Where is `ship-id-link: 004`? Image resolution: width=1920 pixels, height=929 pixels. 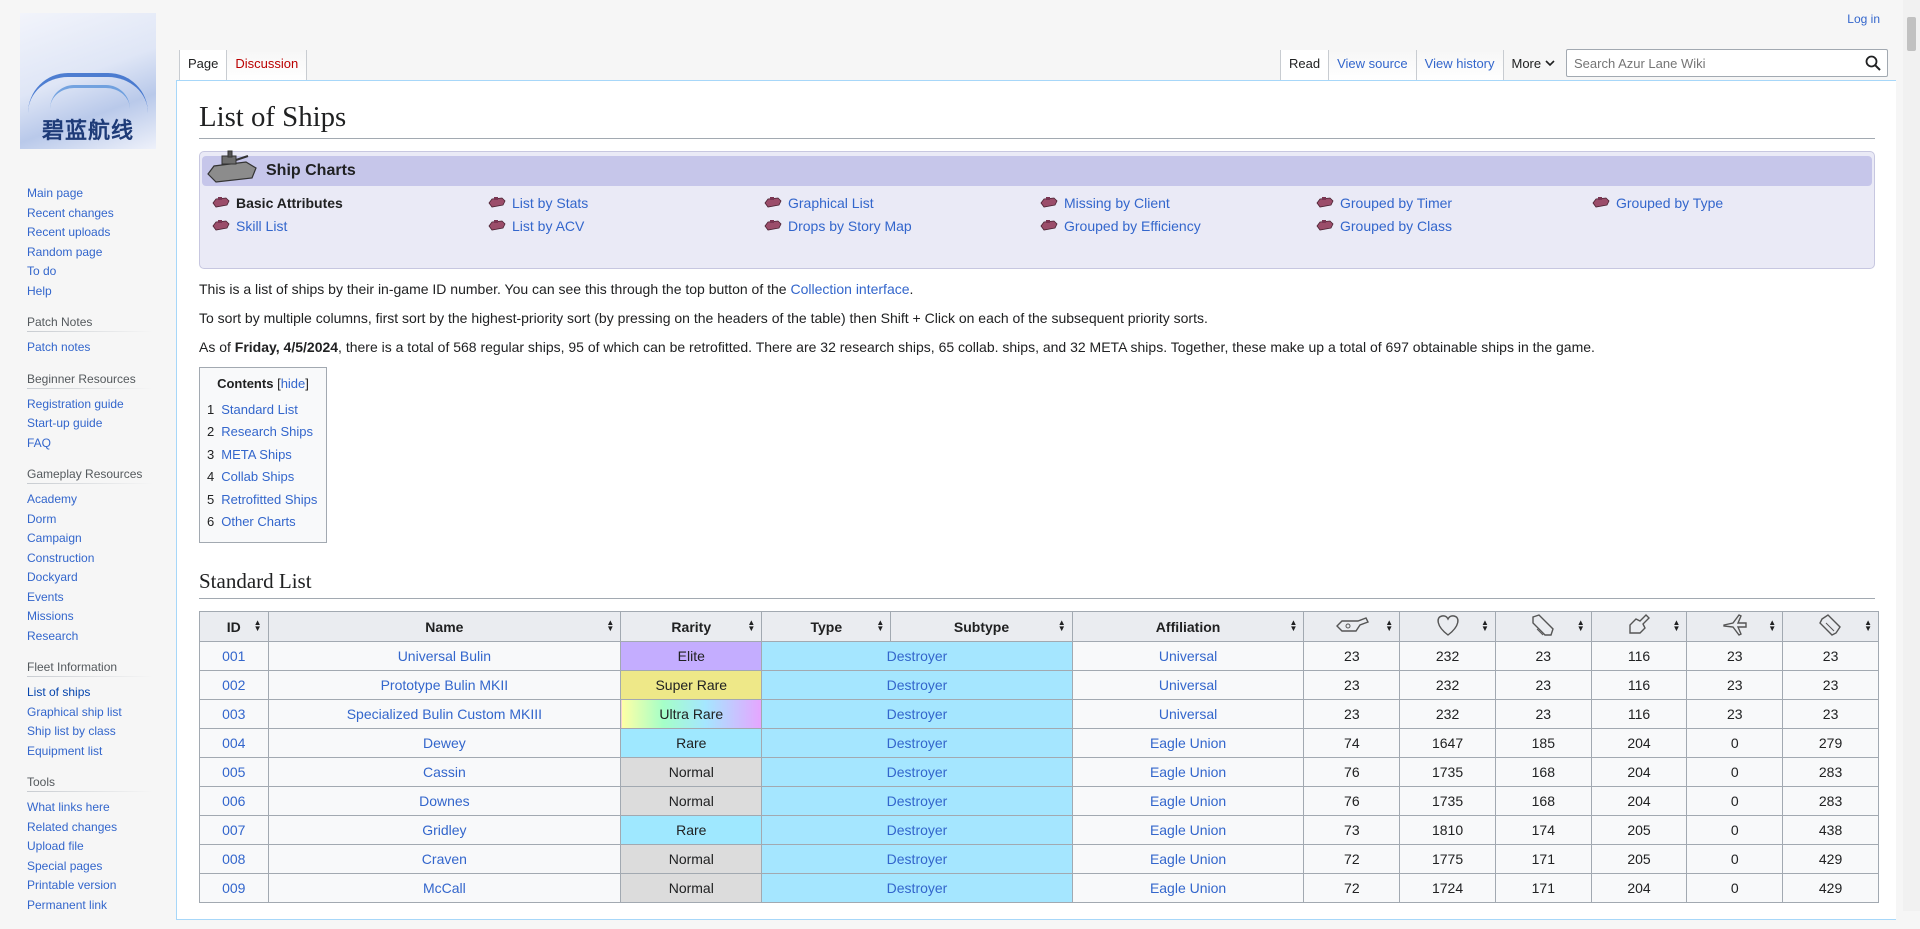
ship-id-link: 004 is located at coordinates (233, 743).